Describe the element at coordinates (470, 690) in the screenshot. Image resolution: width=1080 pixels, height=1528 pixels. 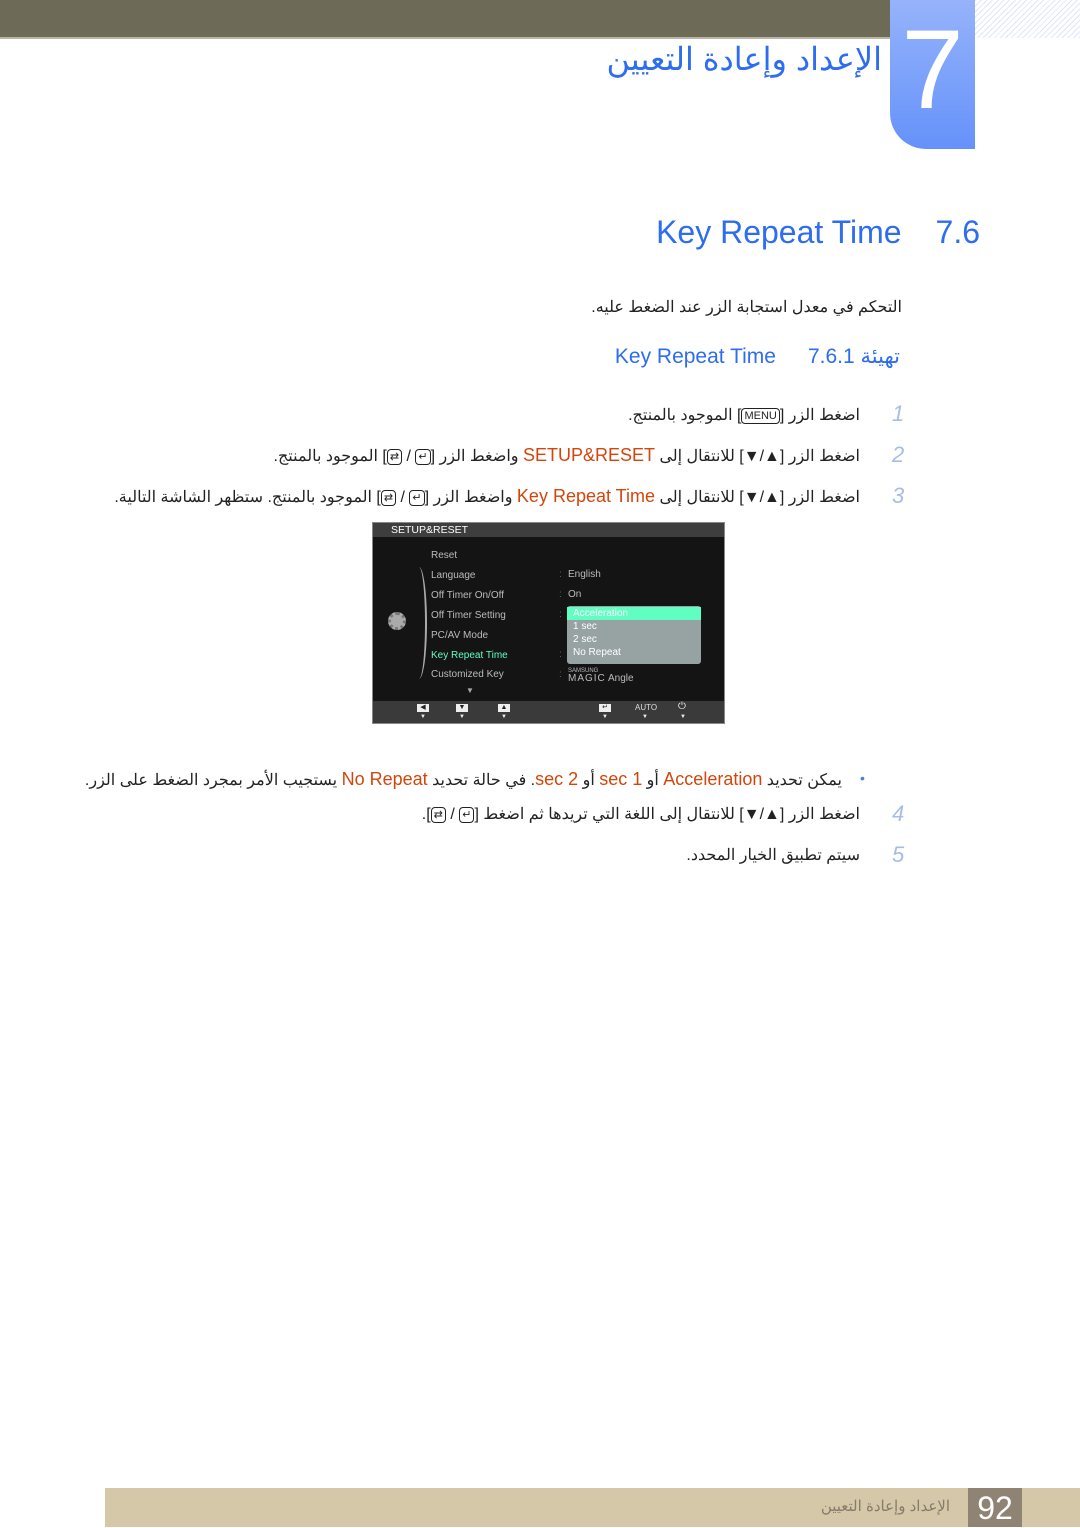
I see `scroll-down-icon: ▼` at that location.